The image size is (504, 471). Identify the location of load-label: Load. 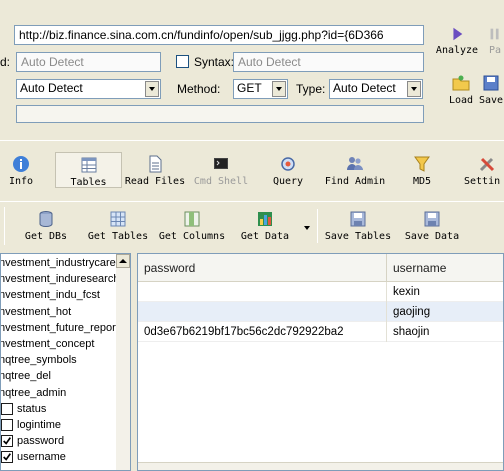
(461, 100).